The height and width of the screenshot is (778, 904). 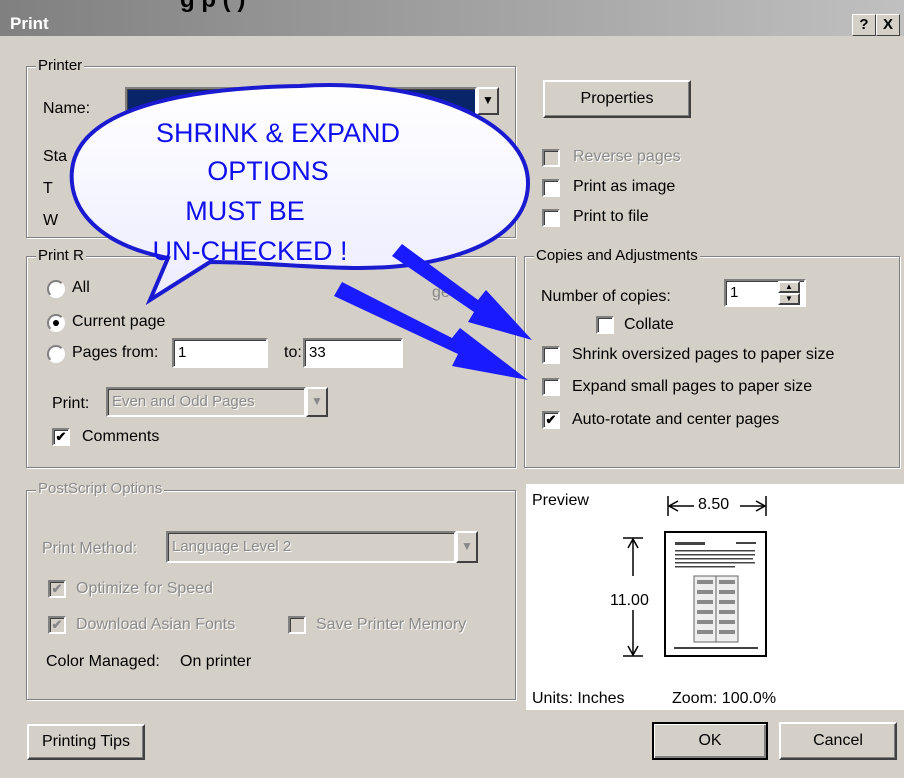 What do you see at coordinates (278, 133) in the screenshot?
I see `callout-line-1: SHRINK & EXPAND` at bounding box center [278, 133].